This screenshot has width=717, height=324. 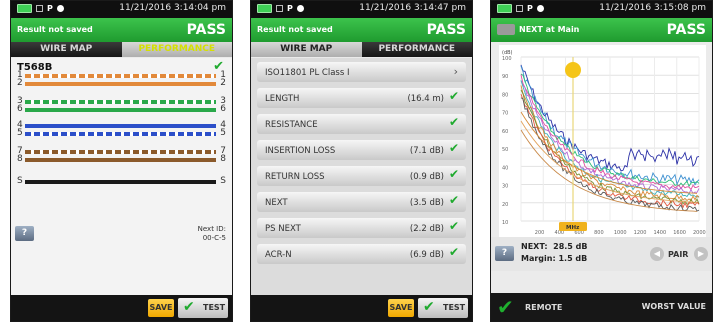 What do you see at coordinates (361, 9) in the screenshot?
I see `status-bar: P 11/21/2016 3:14:47 pm` at bounding box center [361, 9].